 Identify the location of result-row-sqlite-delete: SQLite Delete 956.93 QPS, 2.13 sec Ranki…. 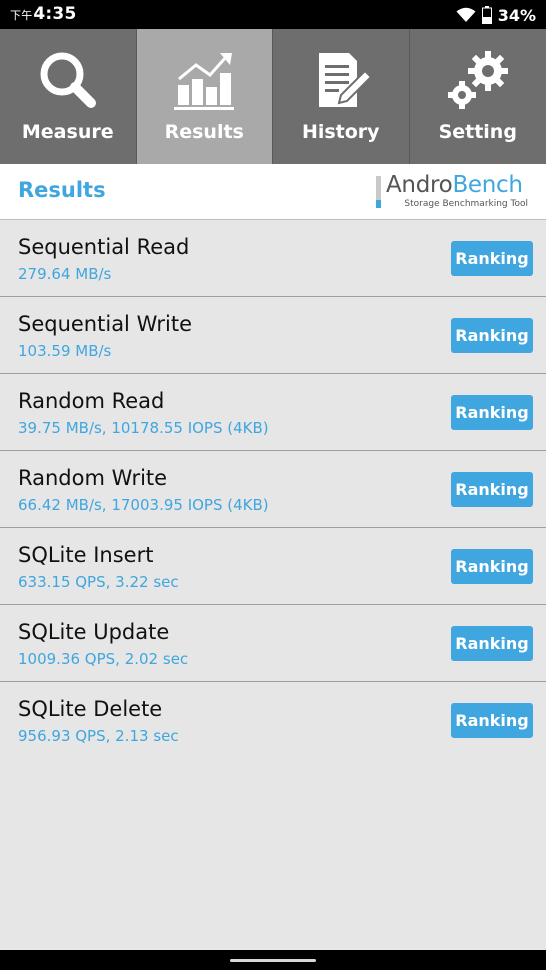
(273, 720).